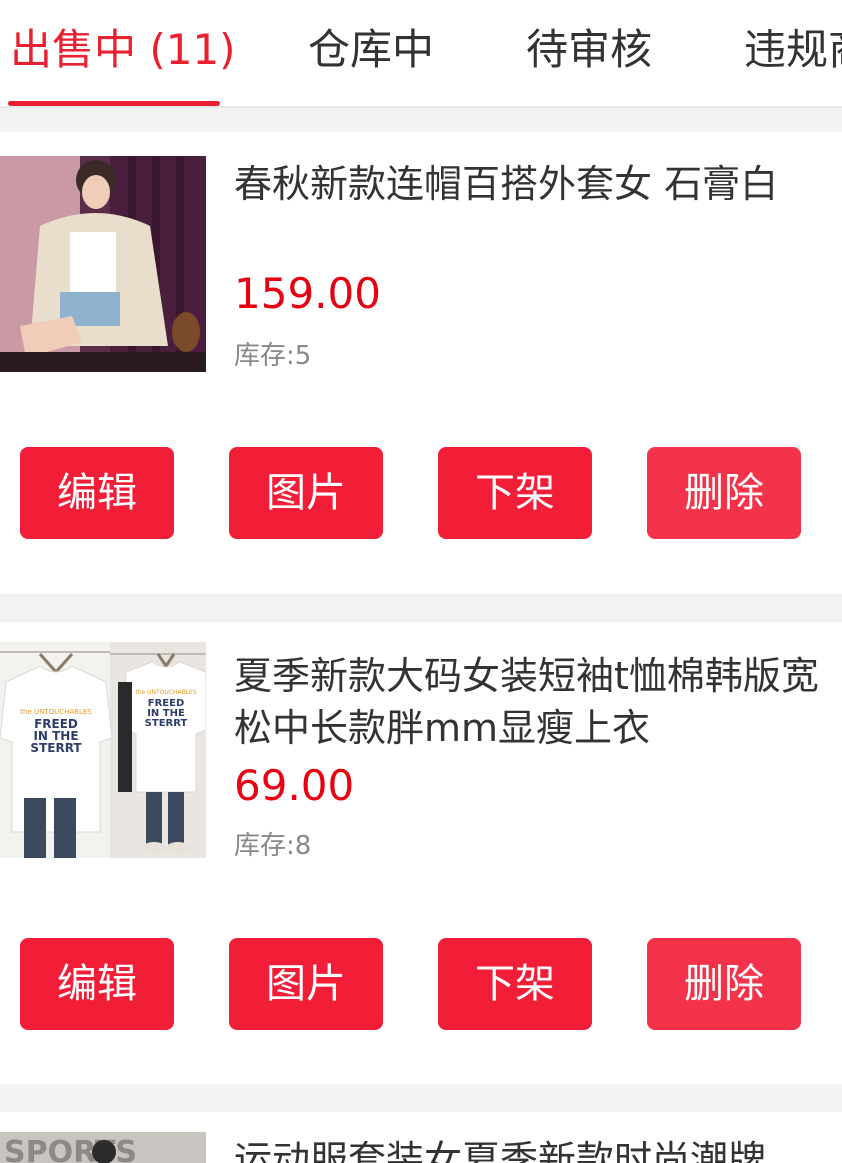 This screenshot has width=842, height=1163. What do you see at coordinates (506, 184) in the screenshot?
I see `product-title: 春秋新款连帽百搭外套女 石膏白` at bounding box center [506, 184].